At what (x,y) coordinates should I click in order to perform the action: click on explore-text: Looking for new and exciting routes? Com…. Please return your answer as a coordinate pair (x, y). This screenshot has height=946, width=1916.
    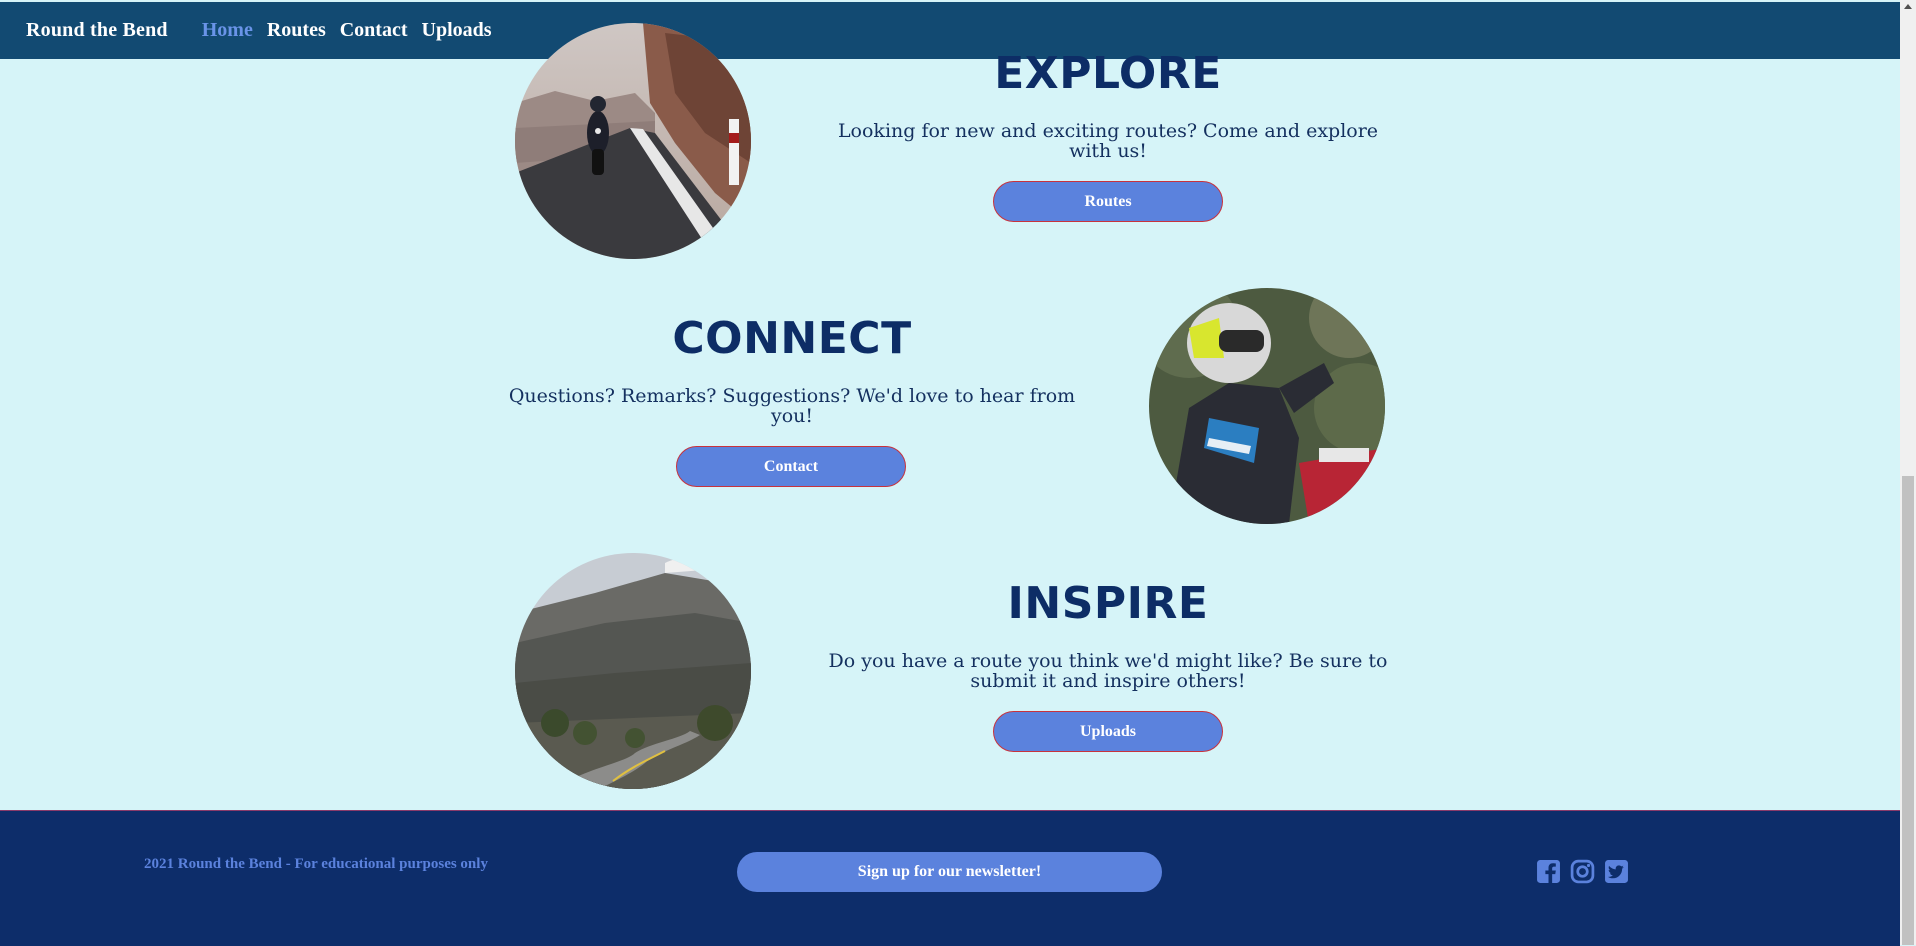
    Looking at the image, I should click on (1108, 141).